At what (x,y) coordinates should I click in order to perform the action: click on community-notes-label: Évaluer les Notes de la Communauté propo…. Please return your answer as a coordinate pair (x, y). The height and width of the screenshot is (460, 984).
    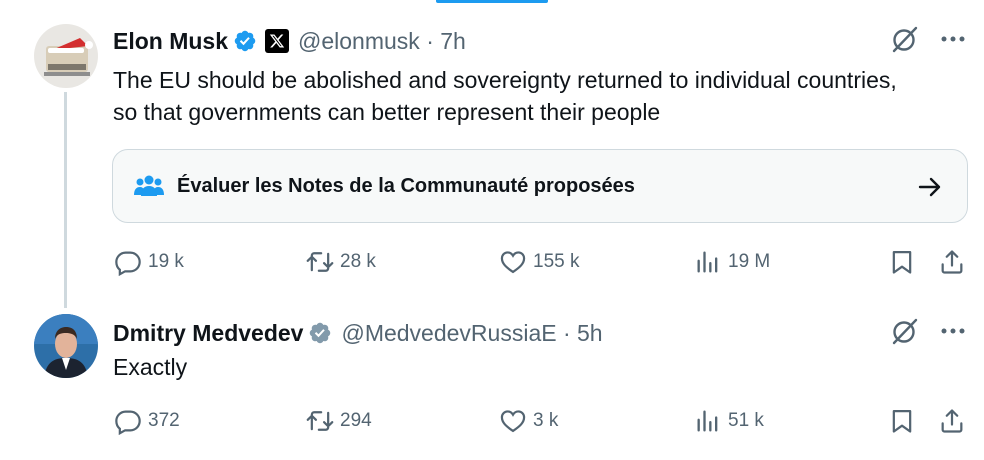
    Looking at the image, I should click on (406, 185).